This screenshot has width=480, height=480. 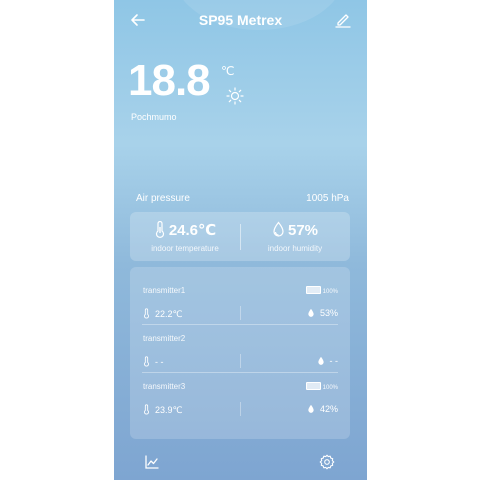 What do you see at coordinates (169, 410) in the screenshot?
I see `transmitter-temperature: 23.9℃` at bounding box center [169, 410].